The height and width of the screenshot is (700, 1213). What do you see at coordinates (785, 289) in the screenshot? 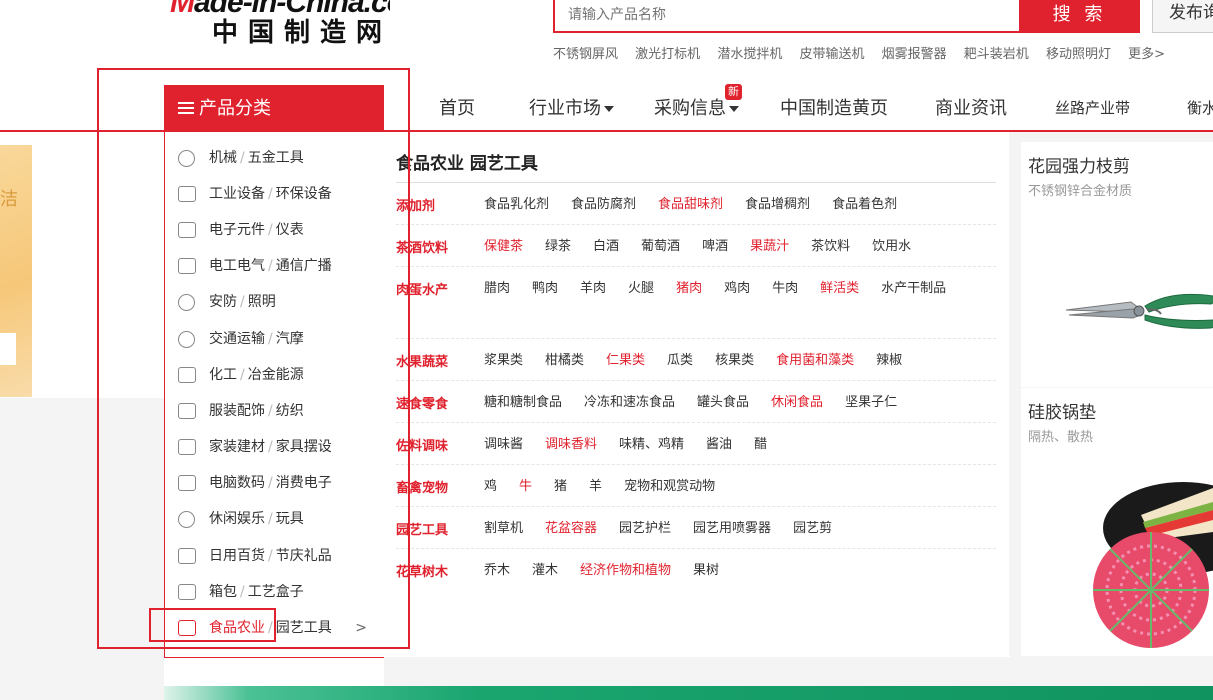
I see `subcategory-link: 牛肉` at bounding box center [785, 289].